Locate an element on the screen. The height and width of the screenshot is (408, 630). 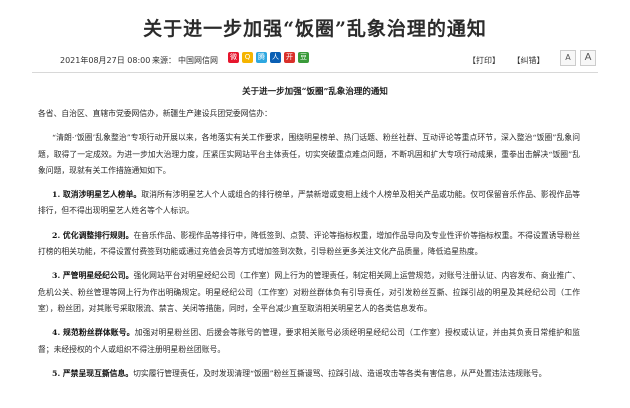
article-actions: 【打印】 【纠错】 is located at coordinates (511, 60).